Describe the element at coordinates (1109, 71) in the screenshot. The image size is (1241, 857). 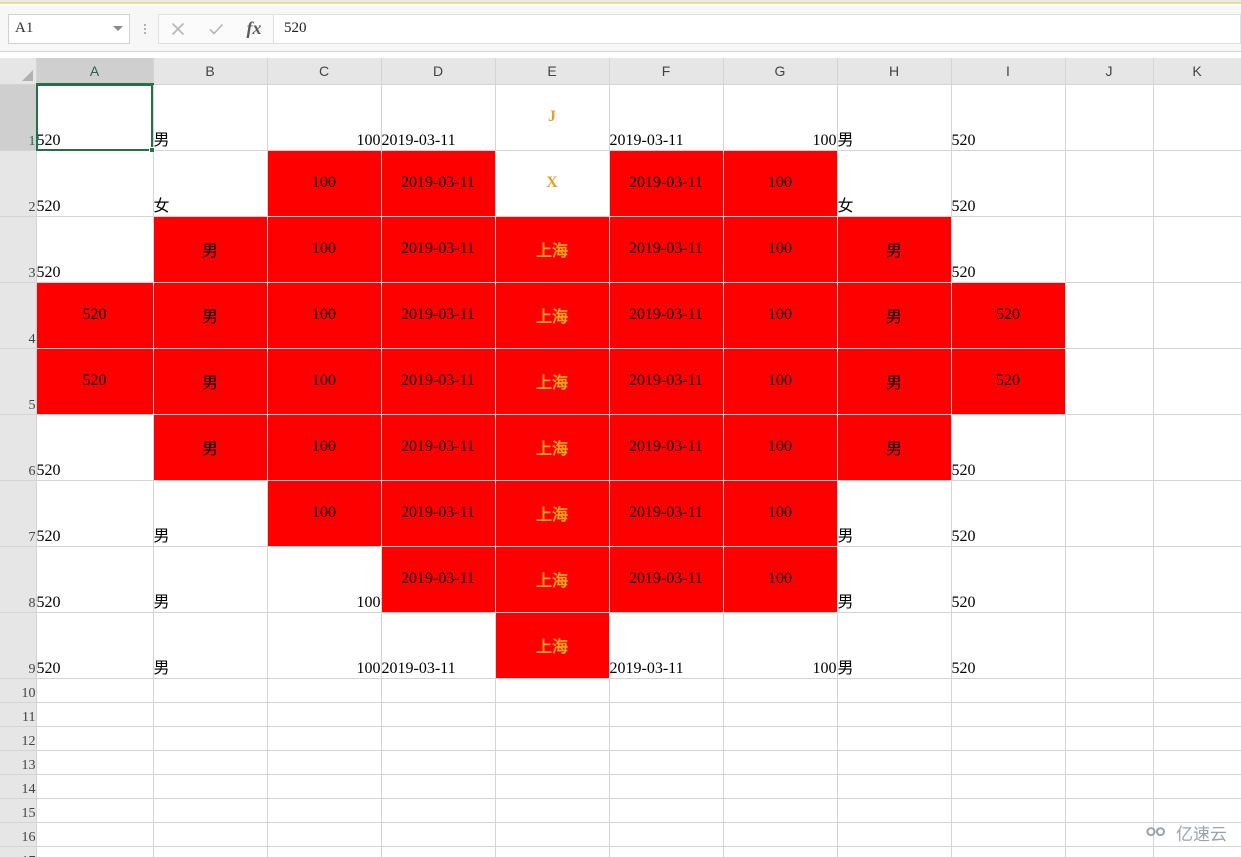
I see `column-header-j: J` at that location.